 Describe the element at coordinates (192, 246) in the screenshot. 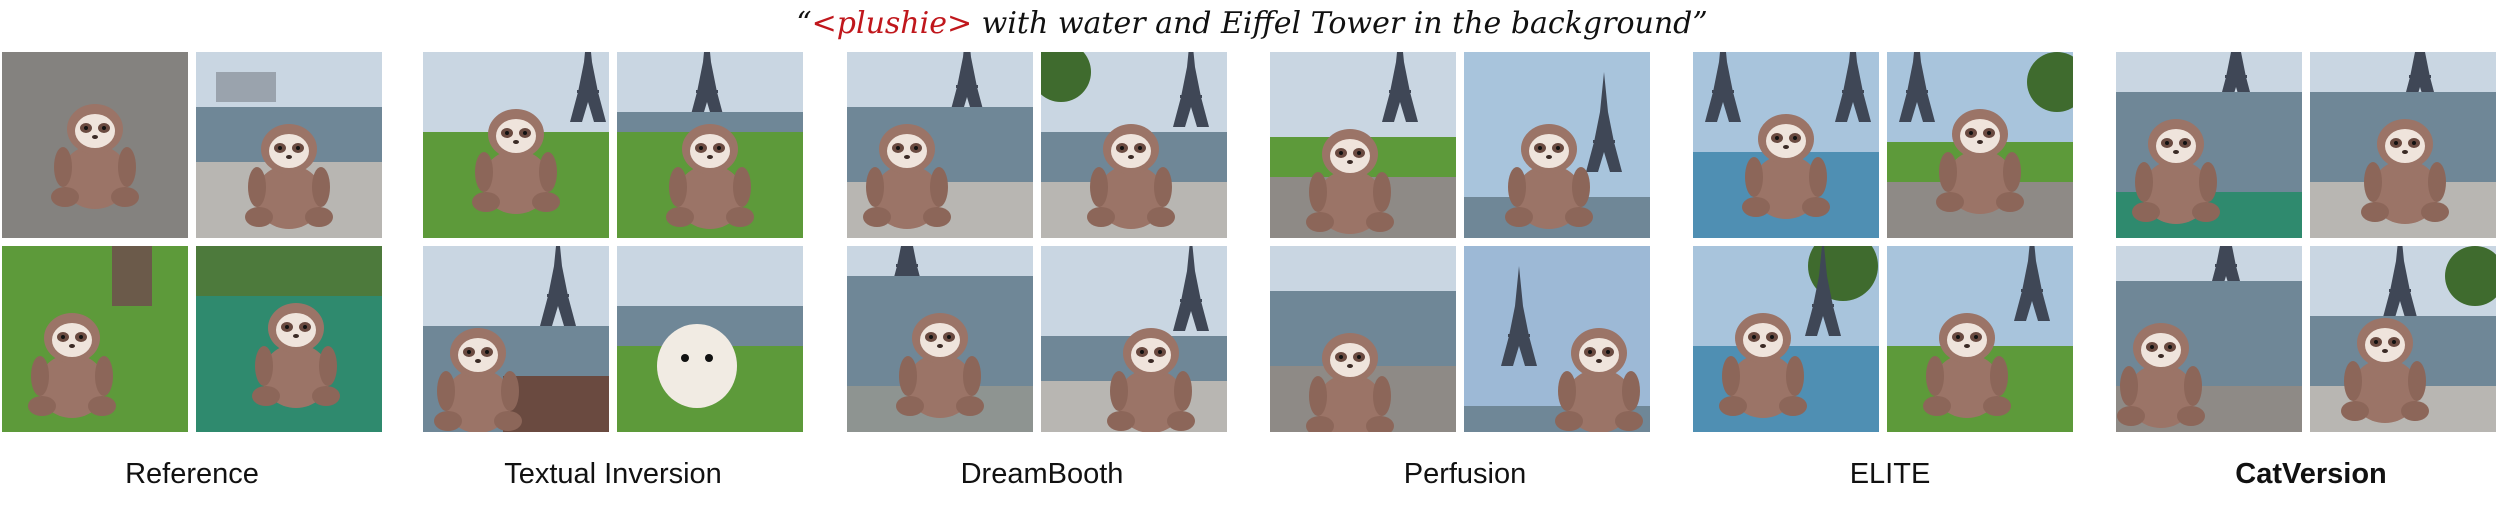

I see `method-group-reference` at that location.